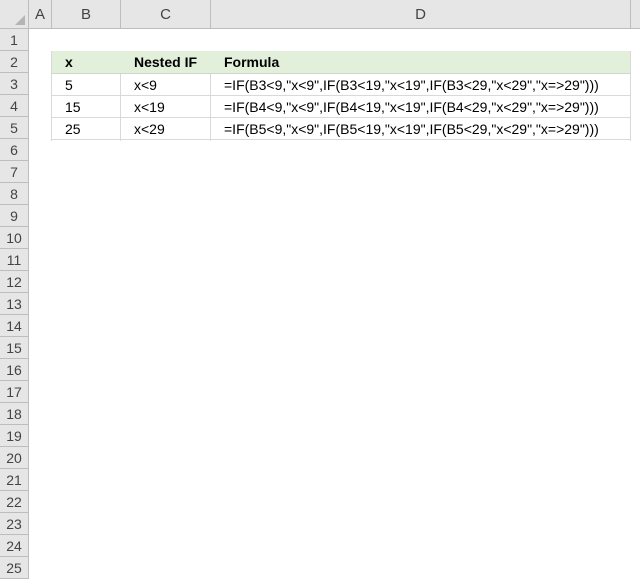 The image size is (640, 579). I want to click on row-header: 11, so click(14, 260).